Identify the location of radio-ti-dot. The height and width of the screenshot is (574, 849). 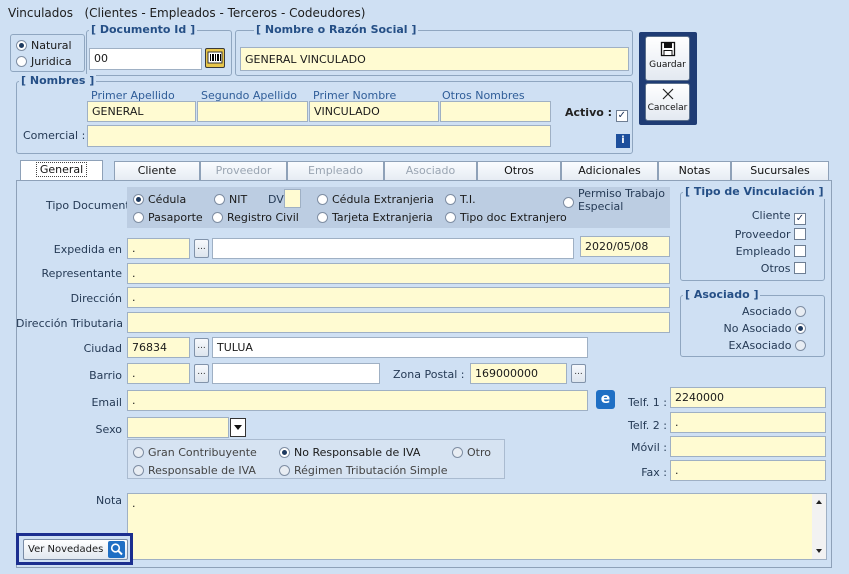
(450, 199).